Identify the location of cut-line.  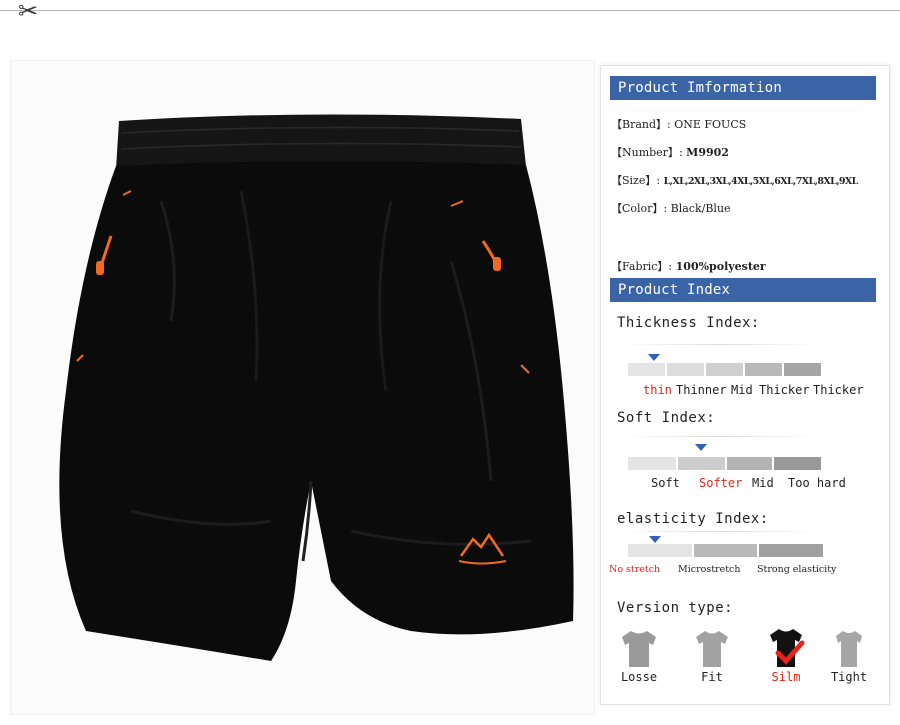
(450, 10).